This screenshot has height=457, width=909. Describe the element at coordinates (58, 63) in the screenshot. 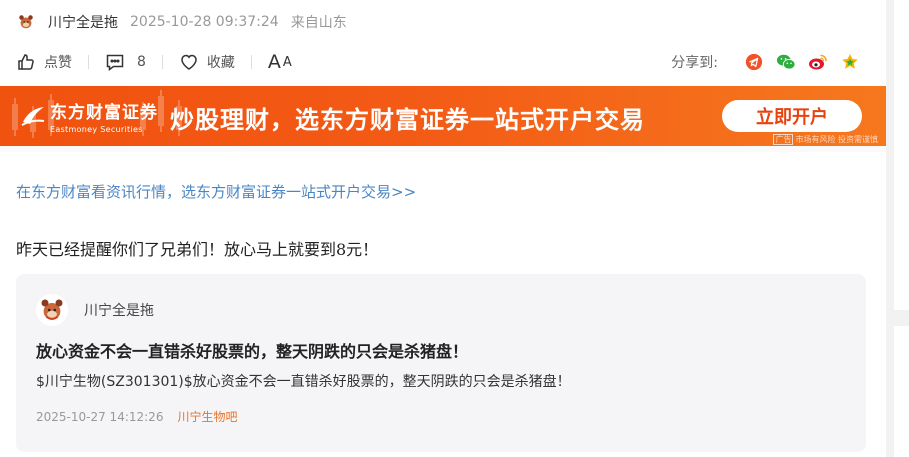

I see `like-label: 点赞` at that location.